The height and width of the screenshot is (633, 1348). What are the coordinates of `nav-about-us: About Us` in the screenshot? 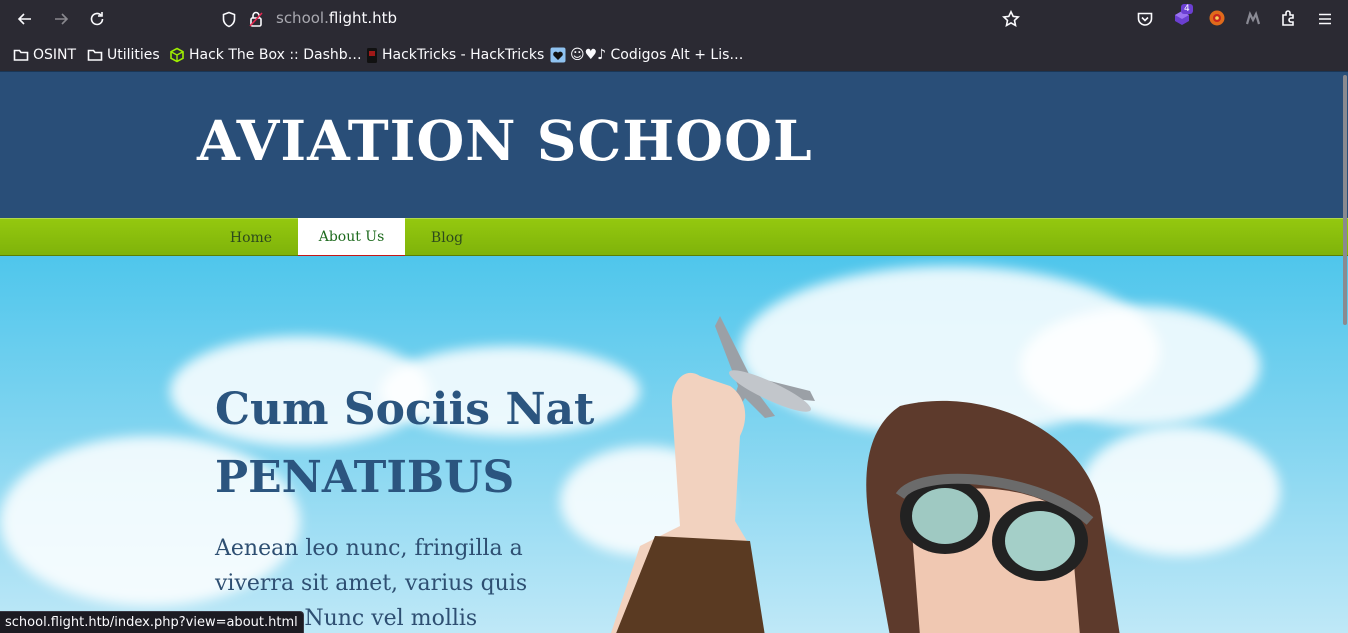 It's located at (351, 239).